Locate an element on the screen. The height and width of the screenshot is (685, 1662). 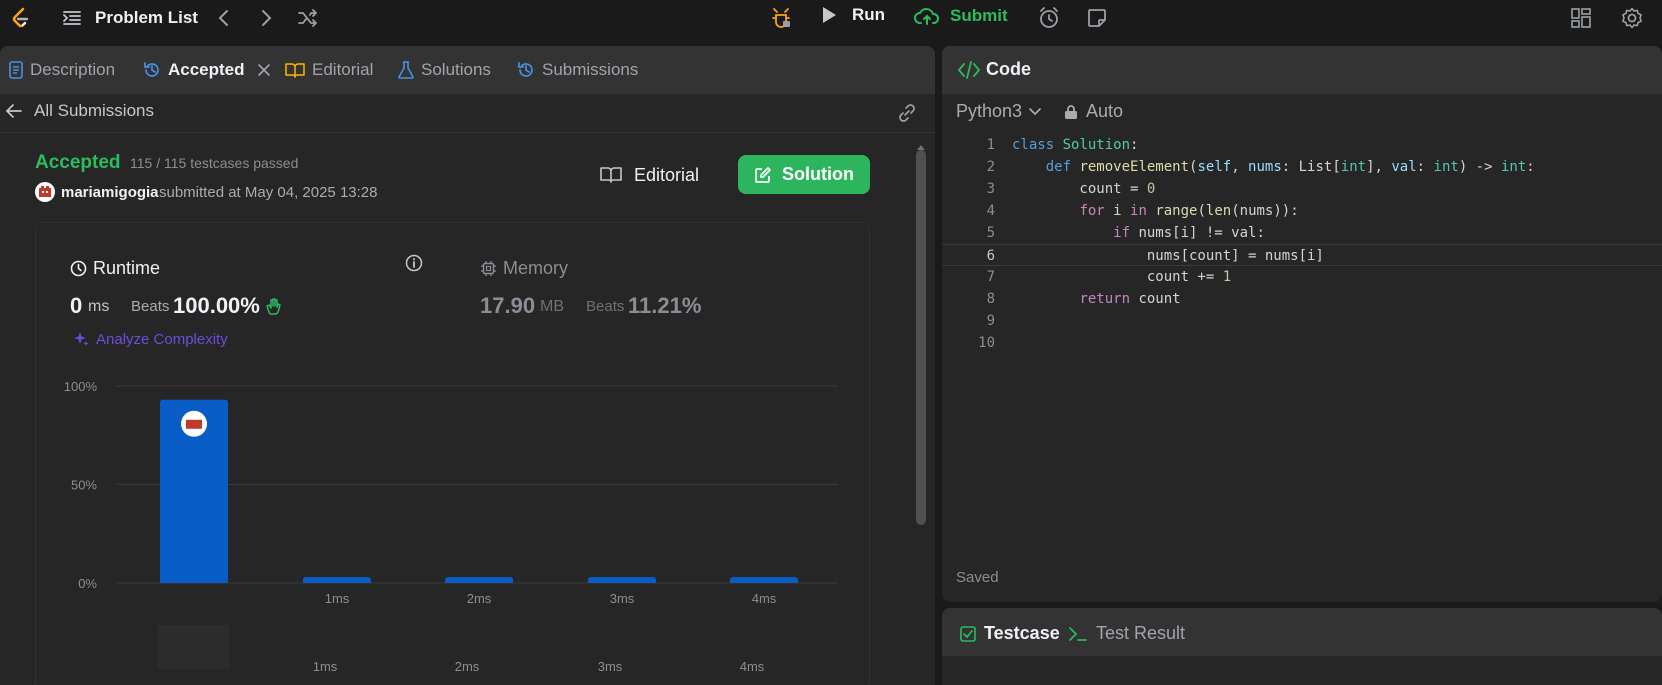
line-number: 5 is located at coordinates (990, 233).